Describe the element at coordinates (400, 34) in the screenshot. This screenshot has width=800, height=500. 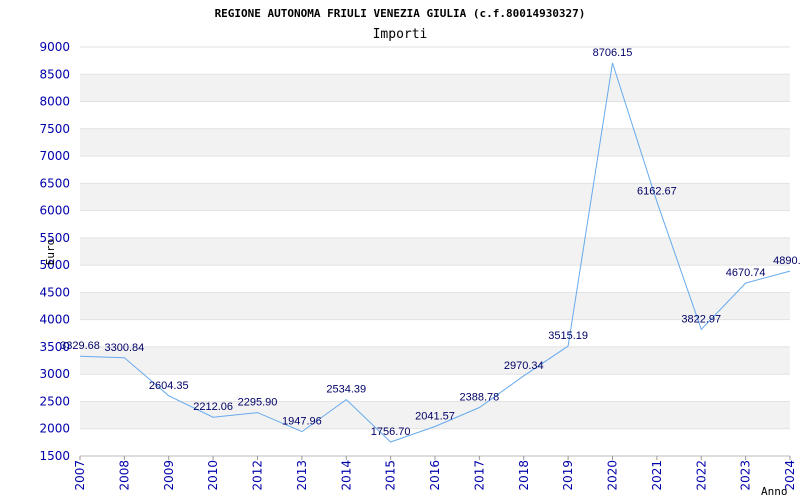
I see `chart-subtitle: Importi` at that location.